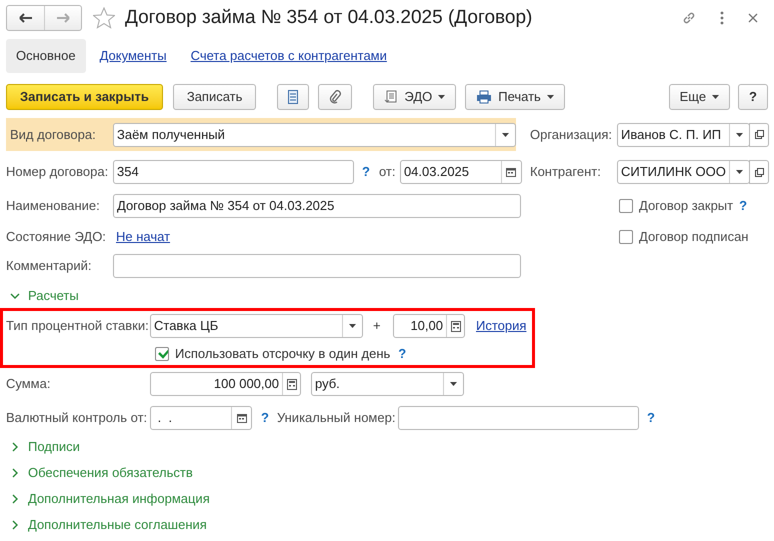  What do you see at coordinates (683, 134) in the screenshot?
I see `organization-select: Иванов С. П. ИП` at bounding box center [683, 134].